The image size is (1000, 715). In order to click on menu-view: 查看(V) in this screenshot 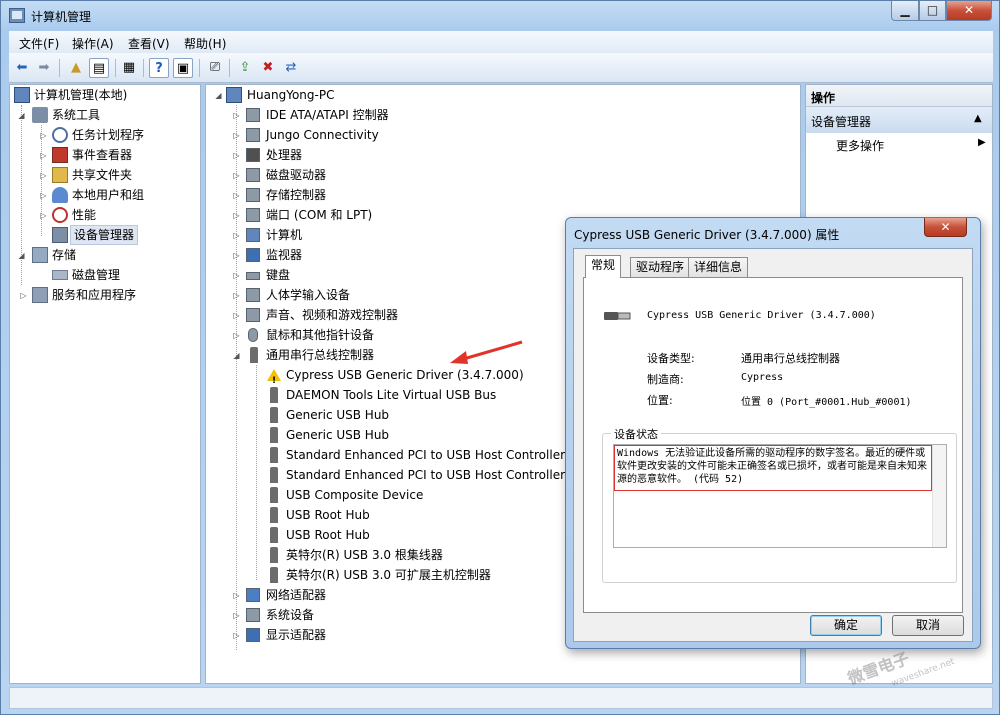, I will do `click(149, 43)`.